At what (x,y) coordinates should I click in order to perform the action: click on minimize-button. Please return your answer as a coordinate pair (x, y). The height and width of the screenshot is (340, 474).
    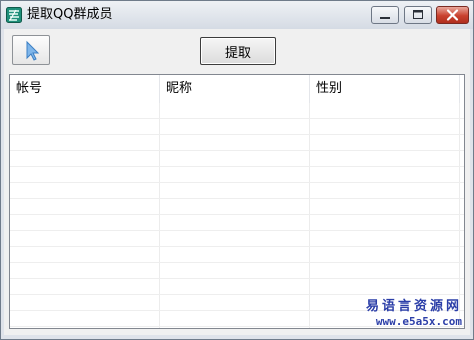
    Looking at the image, I should click on (385, 15).